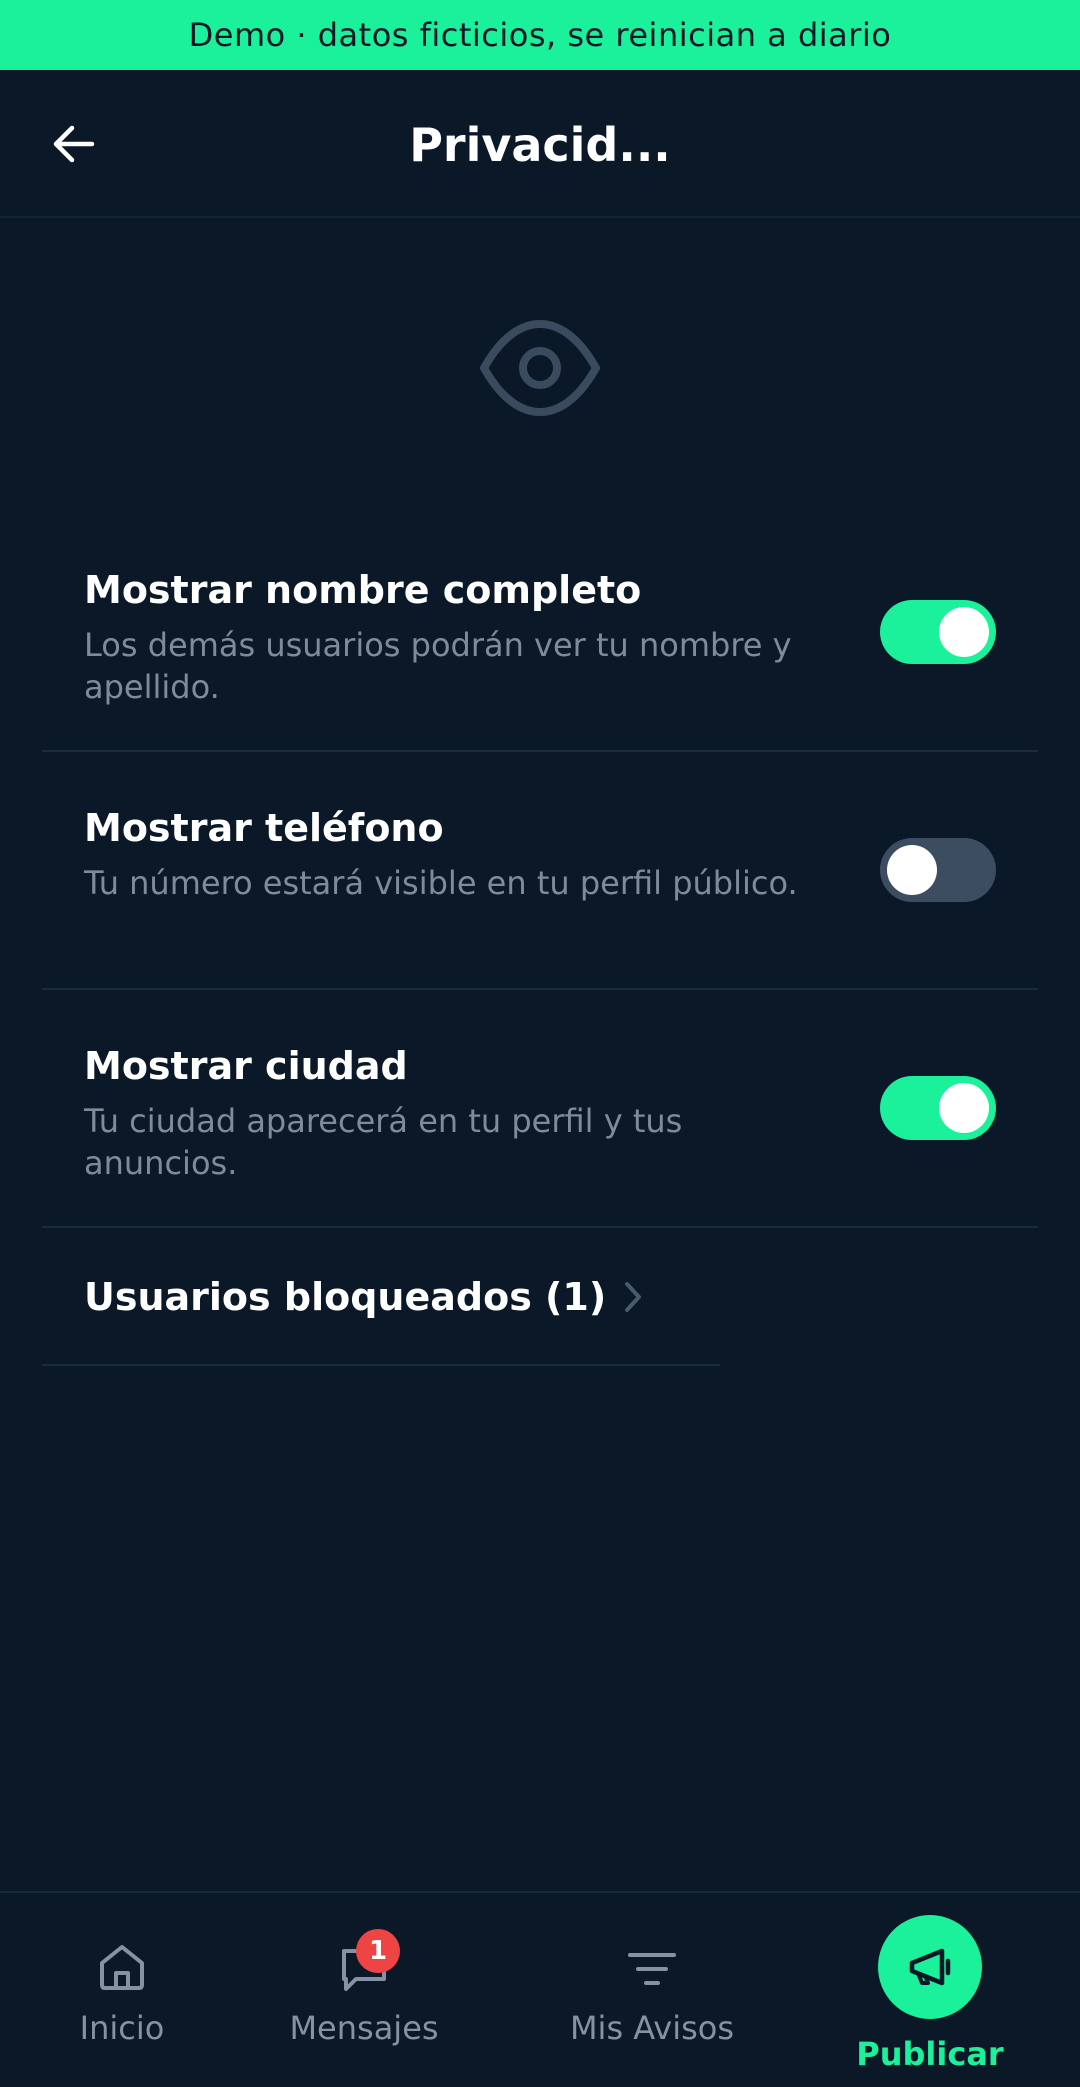 This screenshot has height=2087, width=1080. I want to click on arrow-left-icon, so click(74, 144).